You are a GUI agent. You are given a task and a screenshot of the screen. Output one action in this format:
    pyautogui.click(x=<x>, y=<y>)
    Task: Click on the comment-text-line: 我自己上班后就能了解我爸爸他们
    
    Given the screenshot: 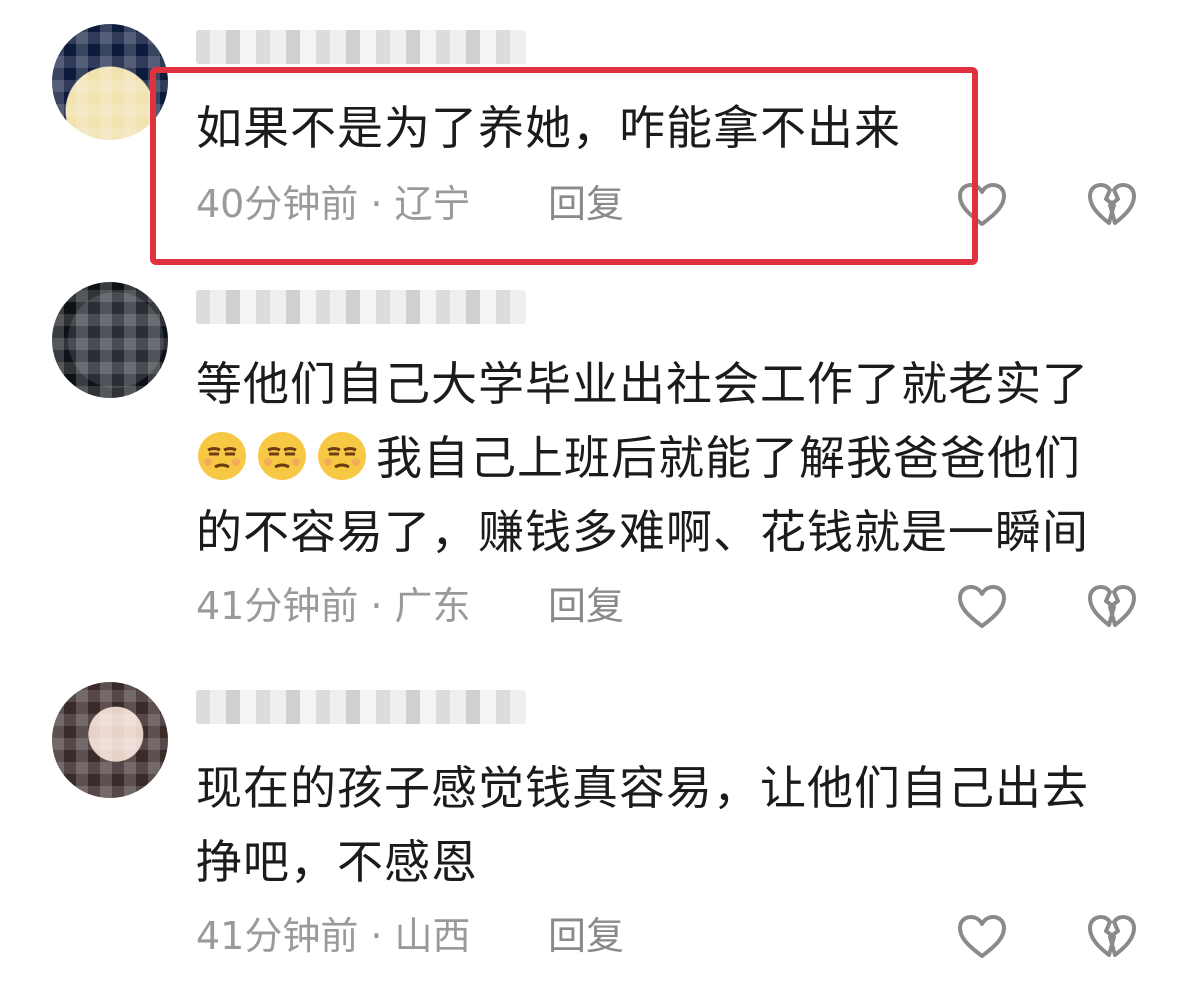 What is the action you would take?
    pyautogui.click(x=676, y=458)
    